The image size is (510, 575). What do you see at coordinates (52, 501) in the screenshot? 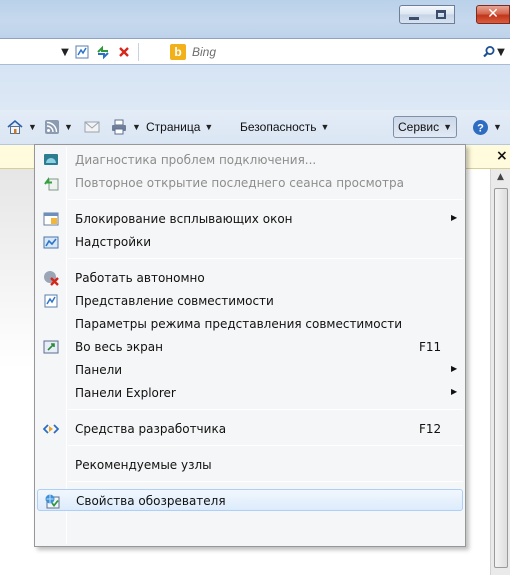
I see `internet-options-icon` at bounding box center [52, 501].